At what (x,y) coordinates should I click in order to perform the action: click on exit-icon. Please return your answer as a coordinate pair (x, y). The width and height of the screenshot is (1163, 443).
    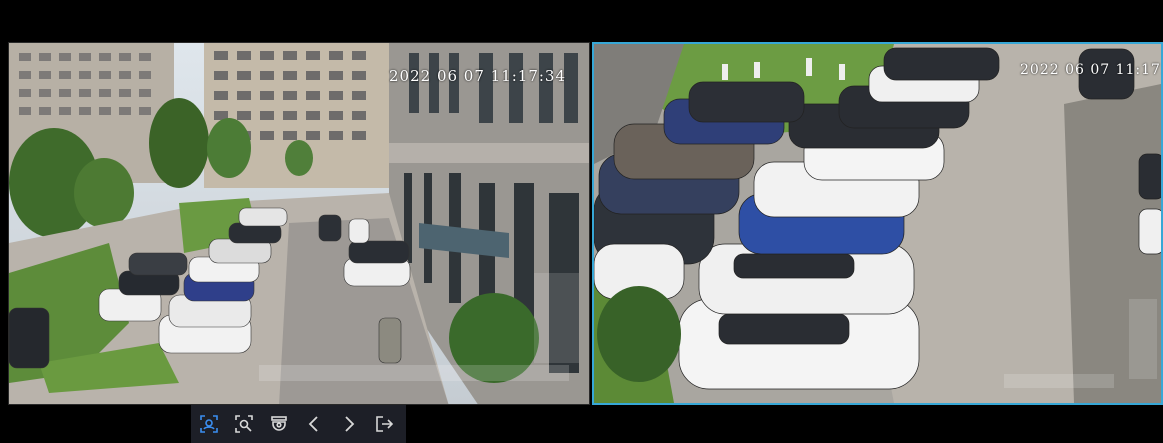
    Looking at the image, I should click on (384, 424).